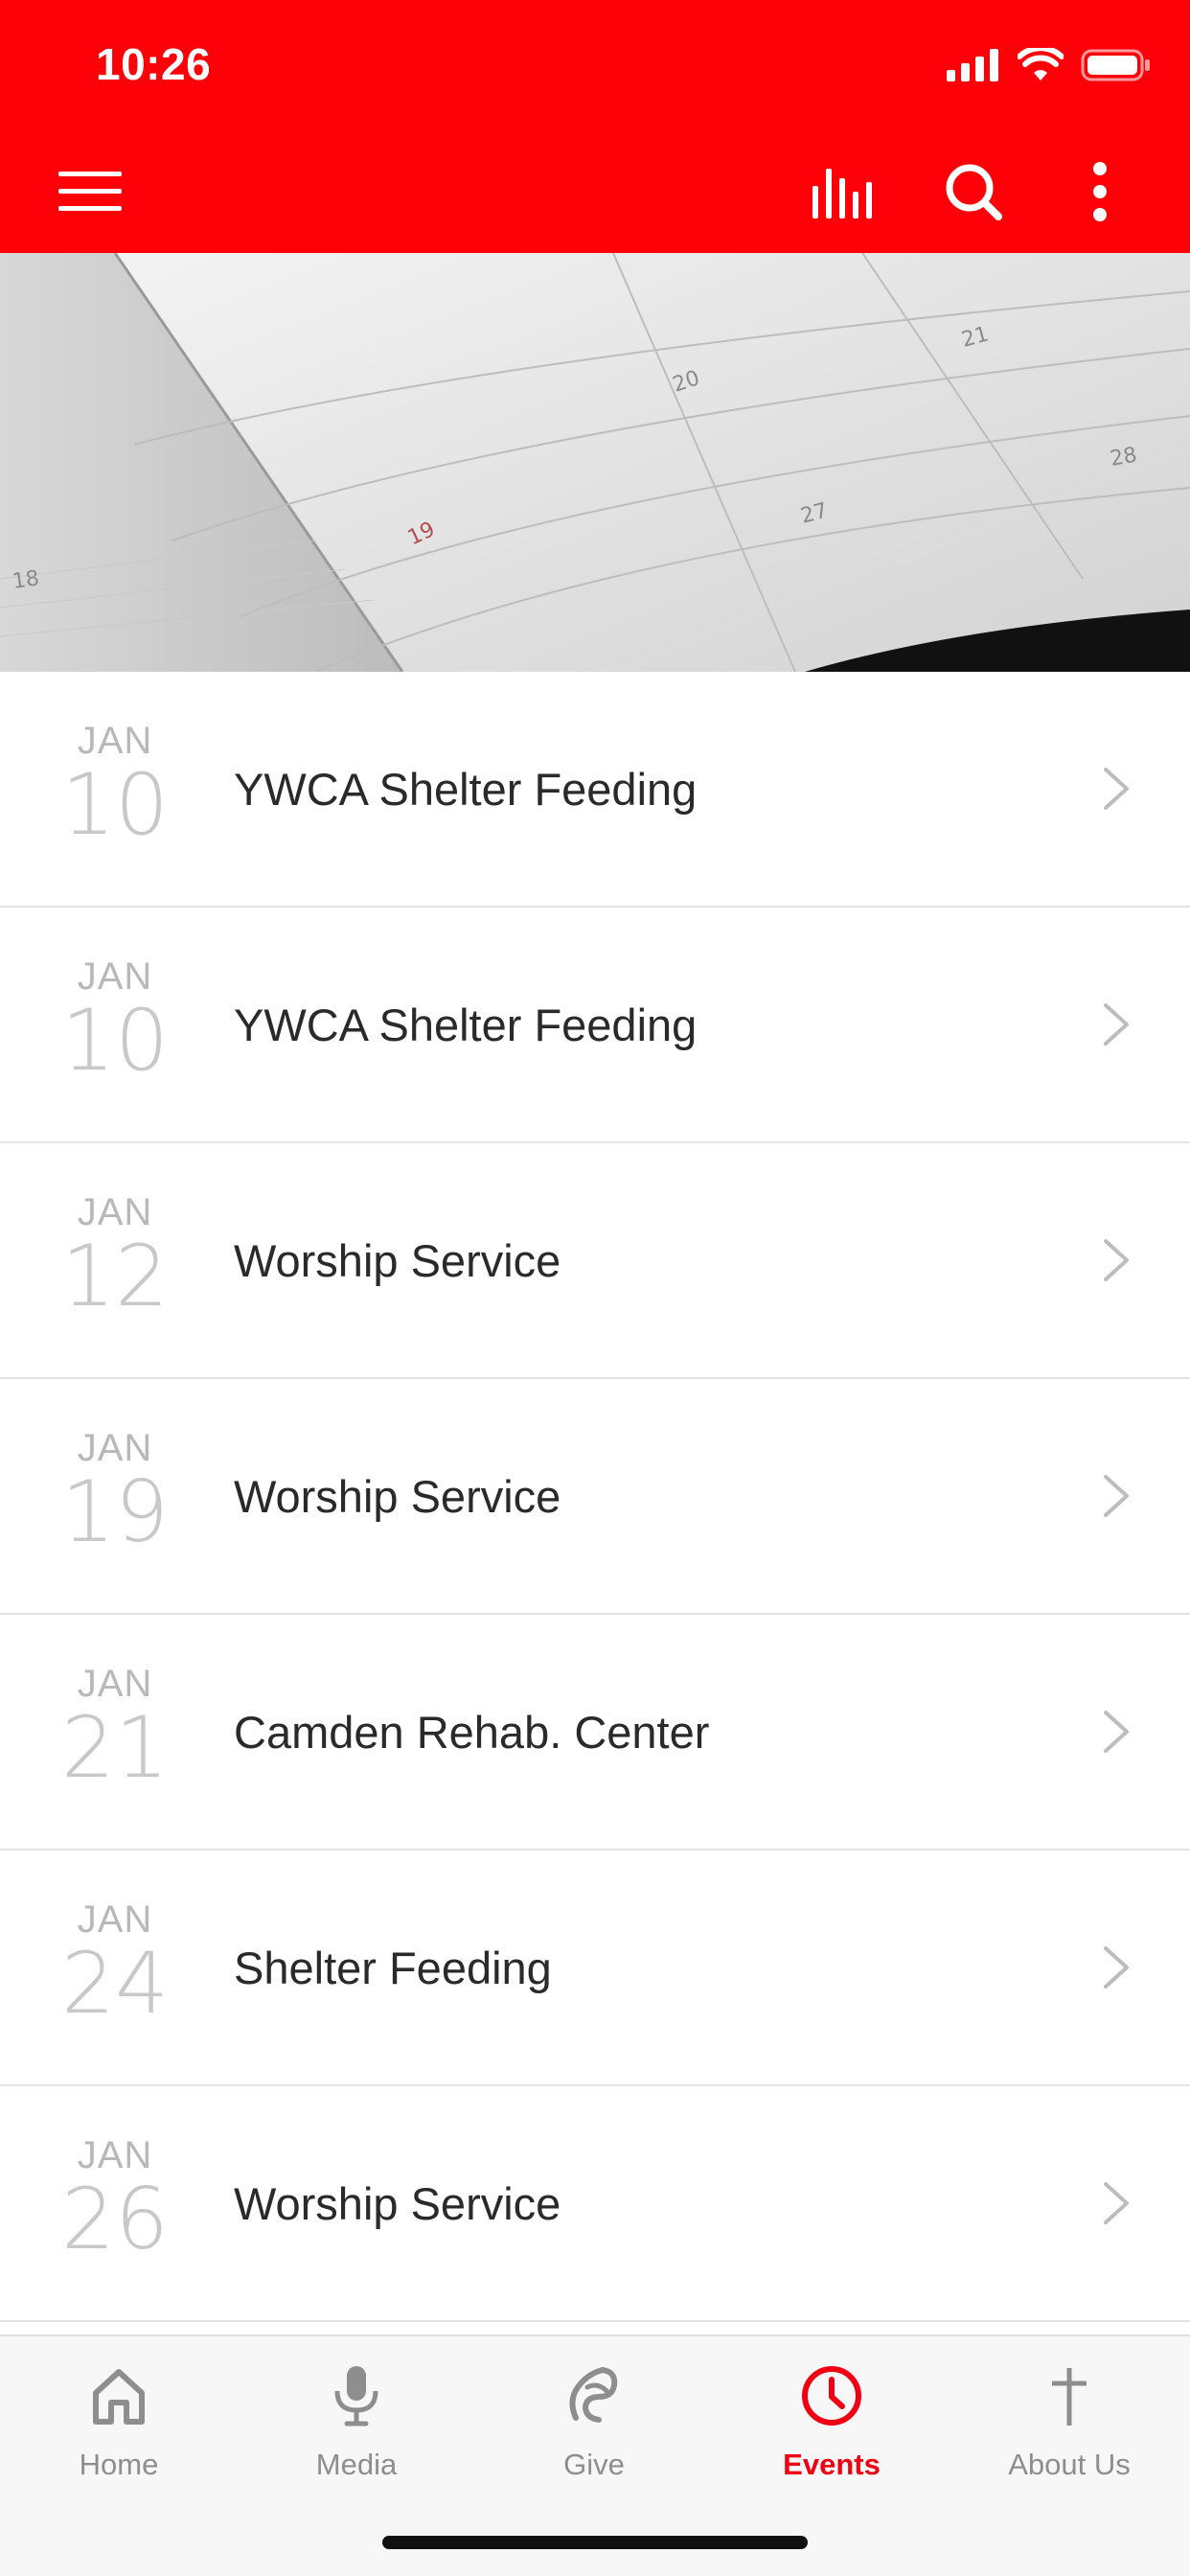 This screenshot has height=2576, width=1190. Describe the element at coordinates (119, 2397) in the screenshot. I see `home-icon` at that location.